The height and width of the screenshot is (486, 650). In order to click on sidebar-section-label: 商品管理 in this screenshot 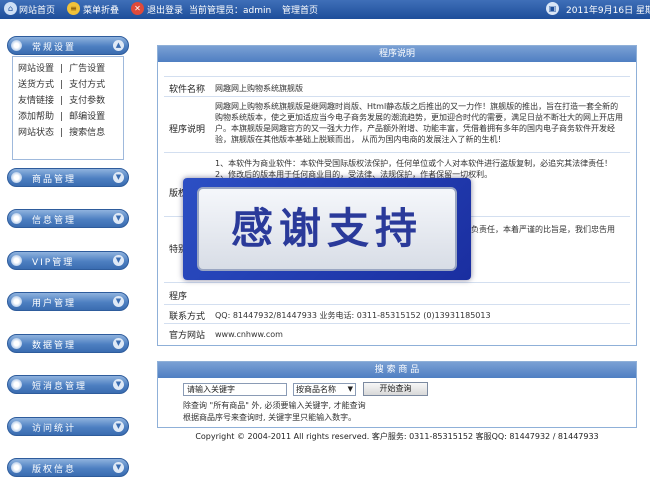, I will do `click(54, 180)`.